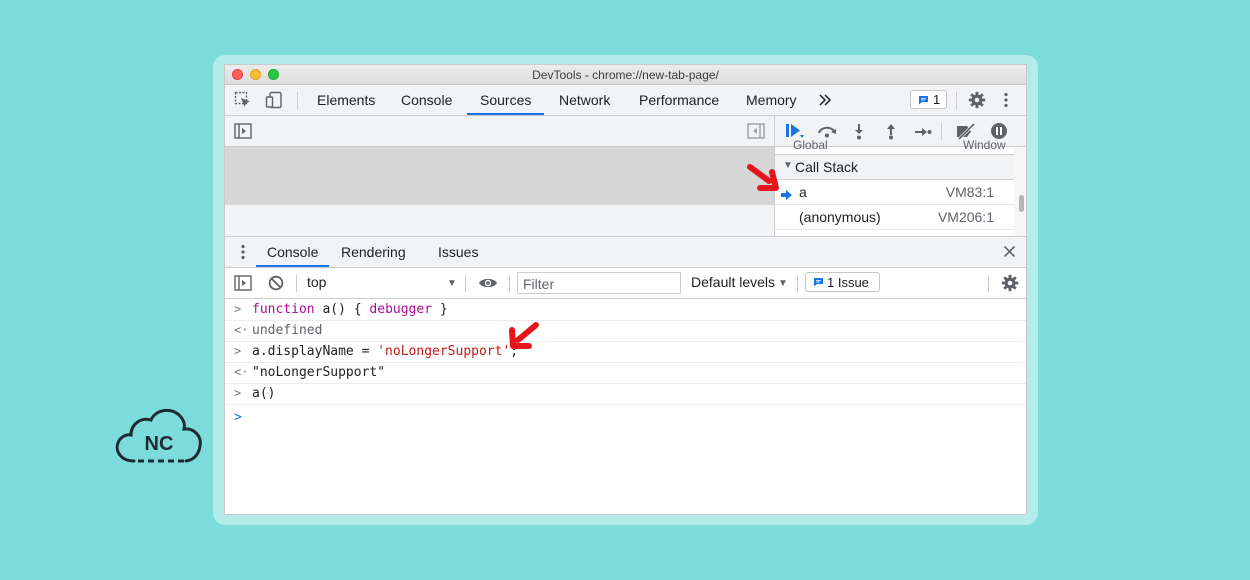  Describe the element at coordinates (625, 394) in the screenshot. I see `console-input-line: > a()` at that location.